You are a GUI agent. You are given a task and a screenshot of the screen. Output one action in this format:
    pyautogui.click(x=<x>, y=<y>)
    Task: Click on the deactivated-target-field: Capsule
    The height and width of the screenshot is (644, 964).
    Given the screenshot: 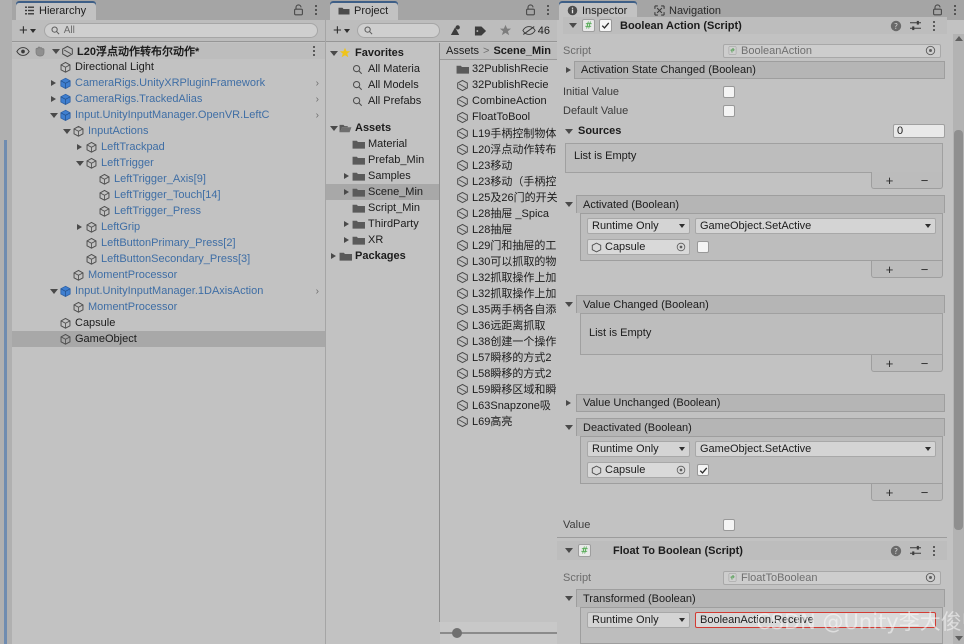 What is the action you would take?
    pyautogui.click(x=638, y=470)
    